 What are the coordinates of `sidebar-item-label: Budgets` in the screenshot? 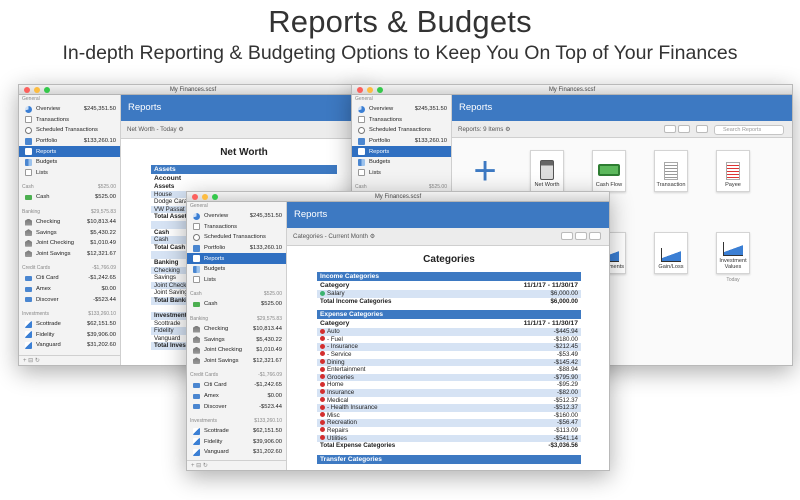 It's located at (380, 162).